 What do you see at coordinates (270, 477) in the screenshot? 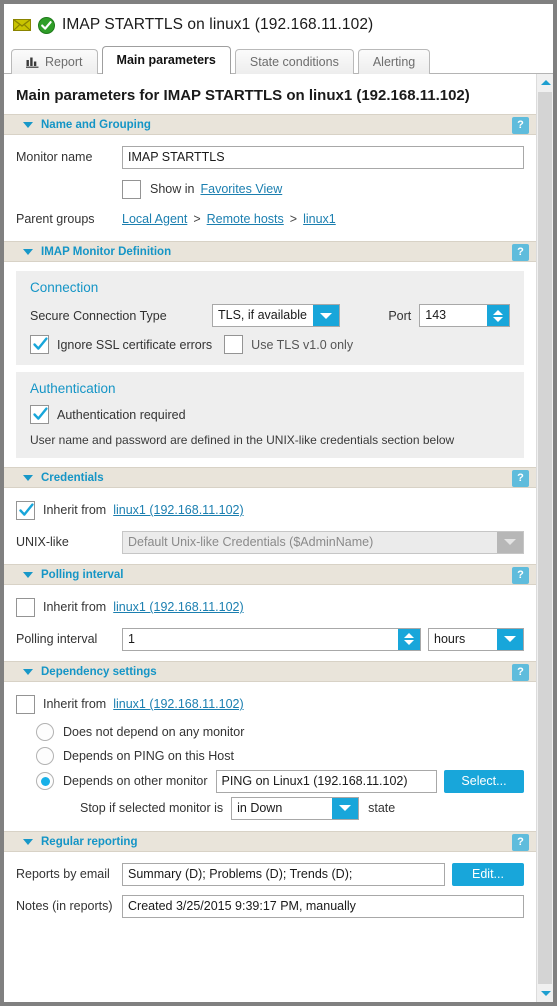
I see `section-header-credentials: Credentials ?` at bounding box center [270, 477].